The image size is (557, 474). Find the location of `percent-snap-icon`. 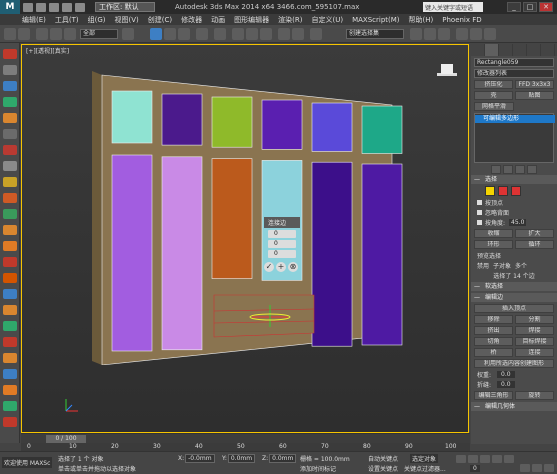

percent-snap-icon is located at coordinates (266, 34).